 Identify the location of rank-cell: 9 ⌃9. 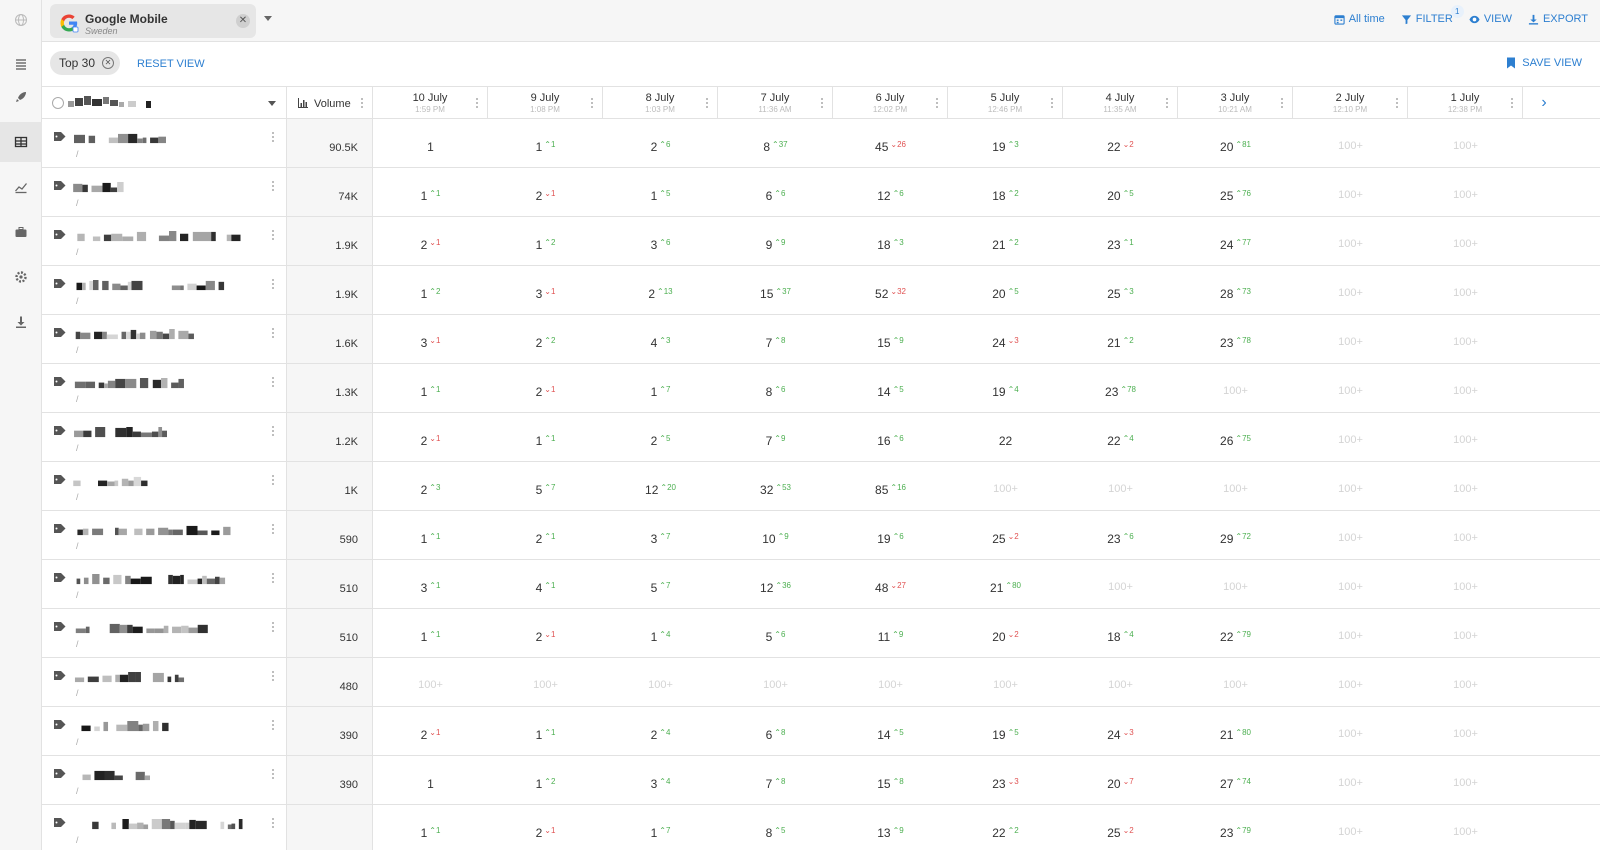
(775, 241).